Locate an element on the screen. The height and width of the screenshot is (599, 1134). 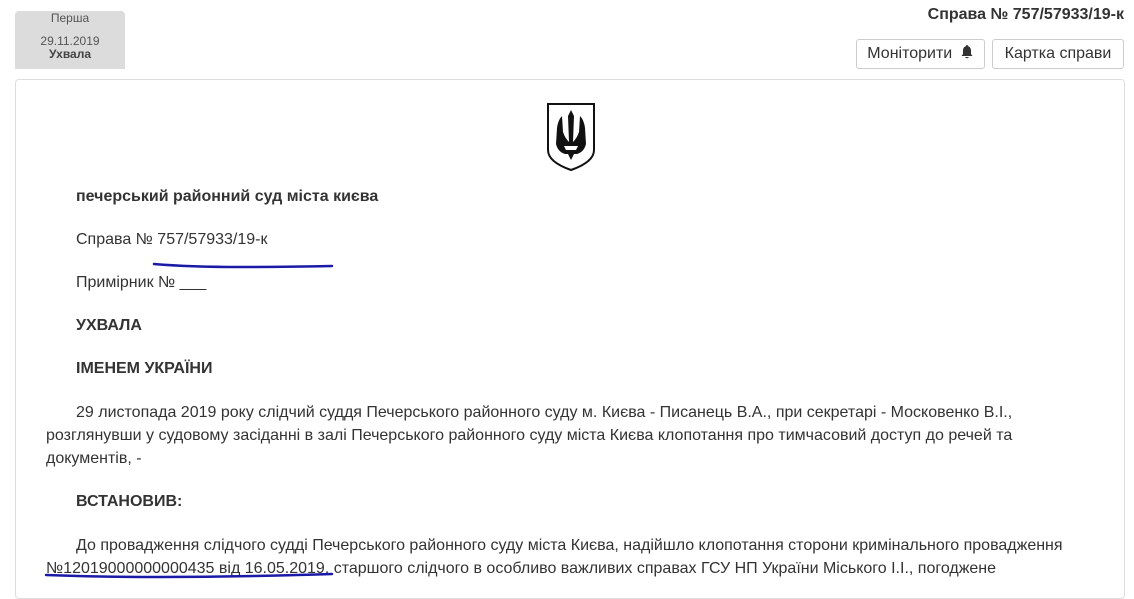
monitor-button: Моніторити is located at coordinates (920, 54).